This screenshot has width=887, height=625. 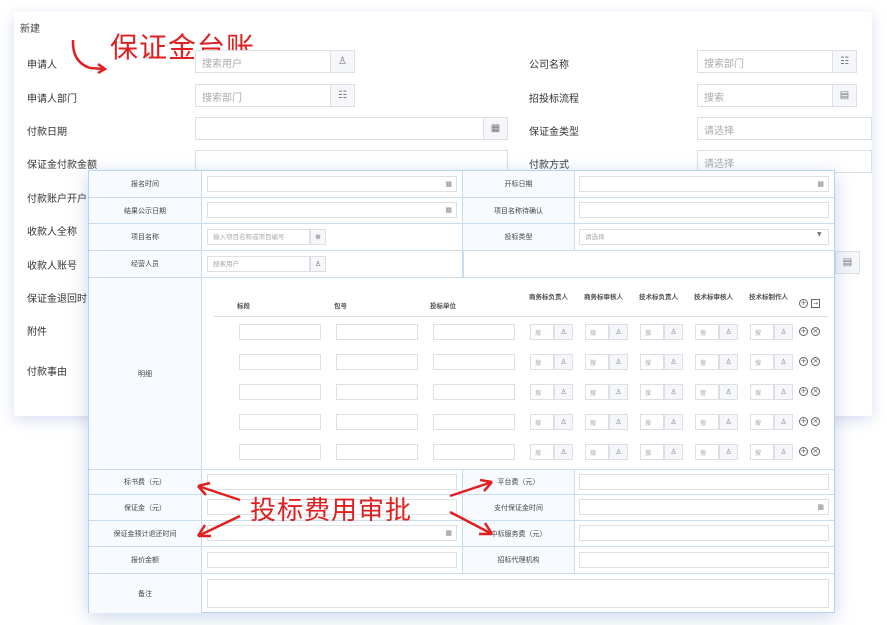 I want to click on result-date-input: ▦, so click(x=332, y=210).